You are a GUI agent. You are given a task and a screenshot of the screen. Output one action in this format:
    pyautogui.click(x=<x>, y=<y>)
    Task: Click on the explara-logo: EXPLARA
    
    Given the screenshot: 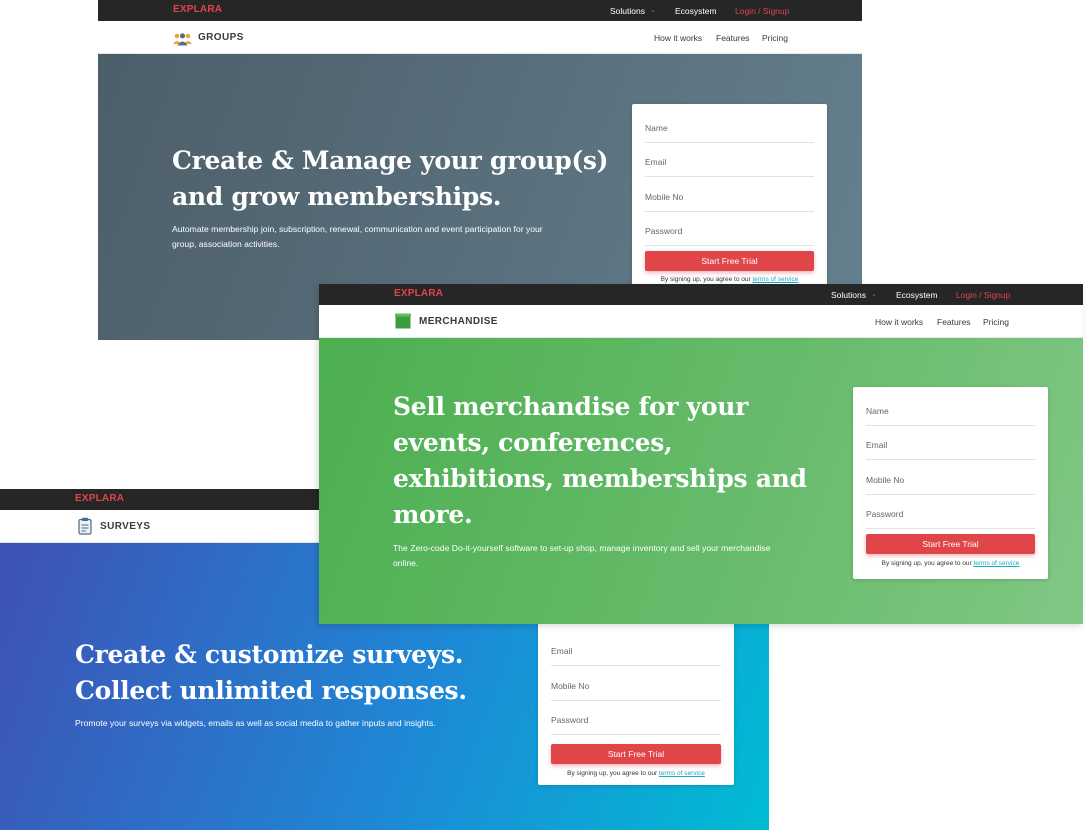 What is the action you would take?
    pyautogui.click(x=99, y=499)
    